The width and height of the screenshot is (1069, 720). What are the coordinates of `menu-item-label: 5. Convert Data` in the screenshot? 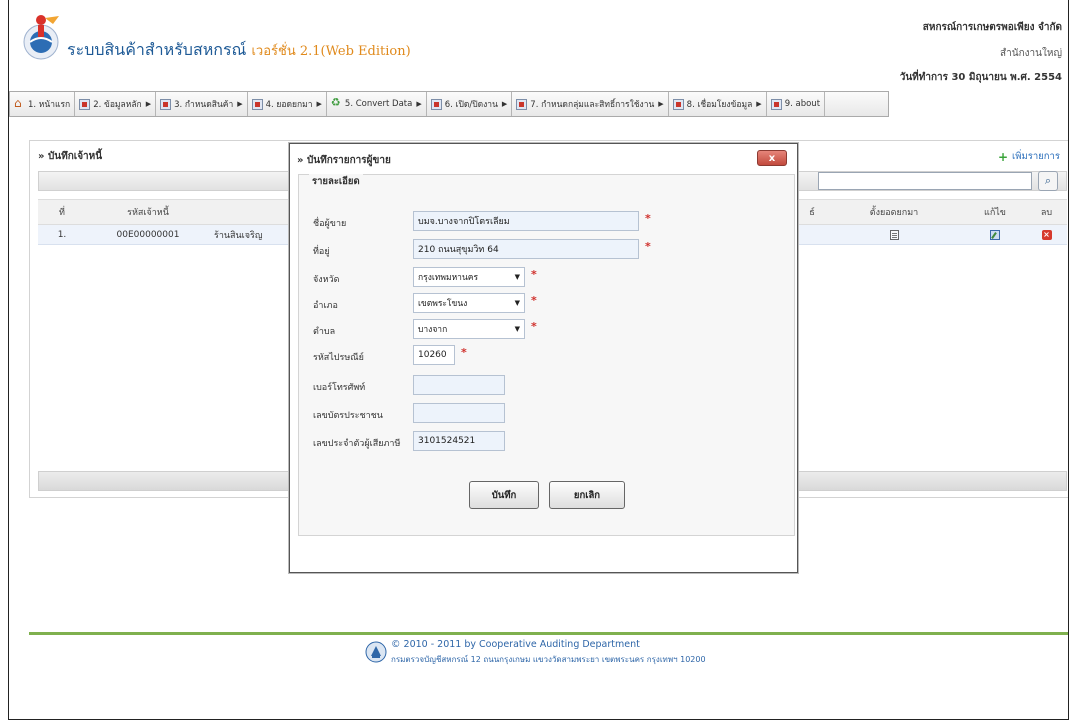 It's located at (378, 104).